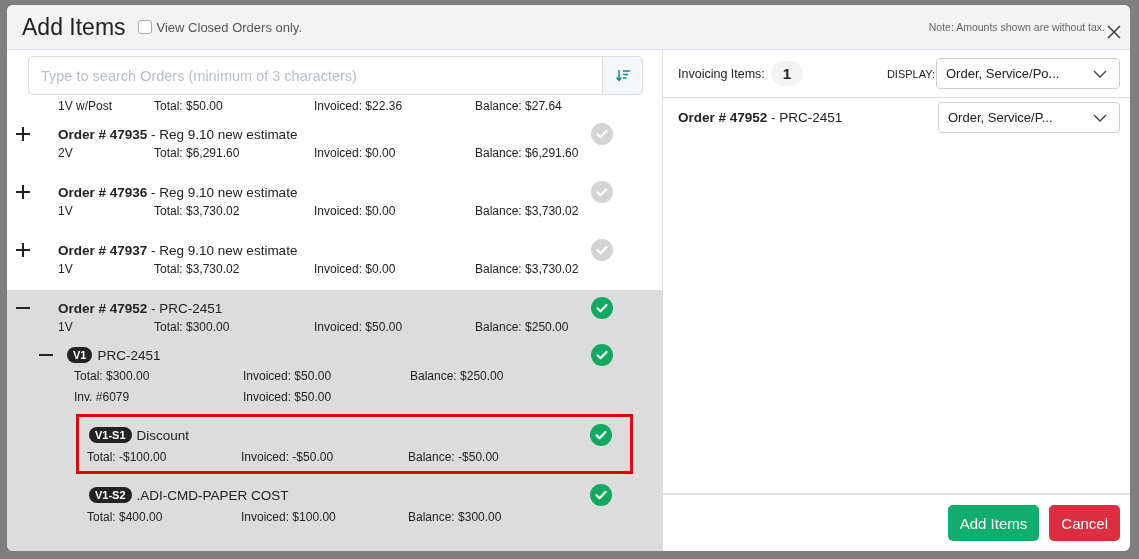 This screenshot has height=559, width=1139. What do you see at coordinates (178, 192) in the screenshot?
I see `order-title: Order # 47936 - Reg 9.10 new estimate` at bounding box center [178, 192].